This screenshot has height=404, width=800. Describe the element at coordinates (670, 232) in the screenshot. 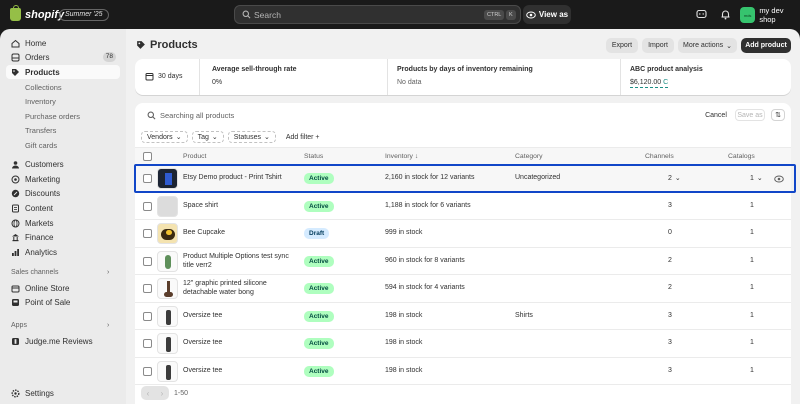

I see `channels-value: 0` at that location.